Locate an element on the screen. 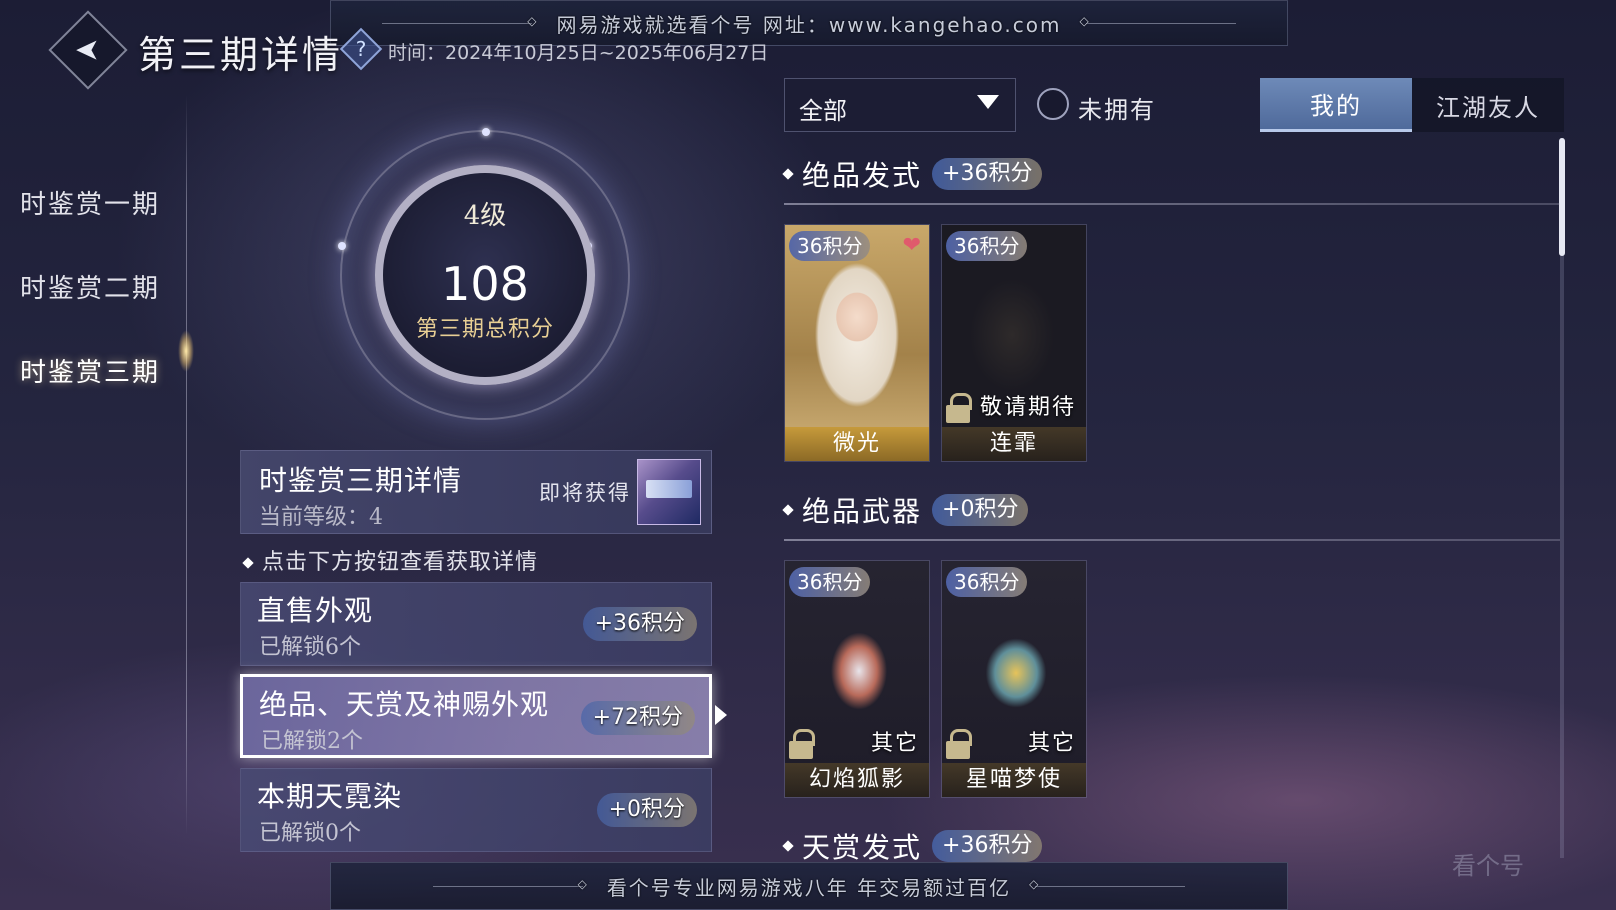 The height and width of the screenshot is (910, 1616). section-header-premium-hairstyle: 天赏发式 +36积分 is located at coordinates (912, 846).